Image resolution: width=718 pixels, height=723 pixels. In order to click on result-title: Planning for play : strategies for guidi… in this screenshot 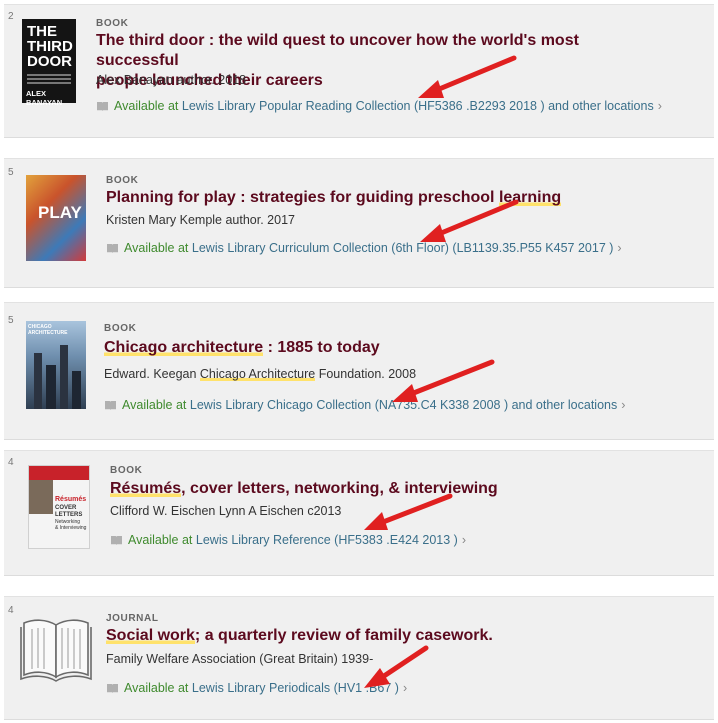, I will do `click(386, 198)`.